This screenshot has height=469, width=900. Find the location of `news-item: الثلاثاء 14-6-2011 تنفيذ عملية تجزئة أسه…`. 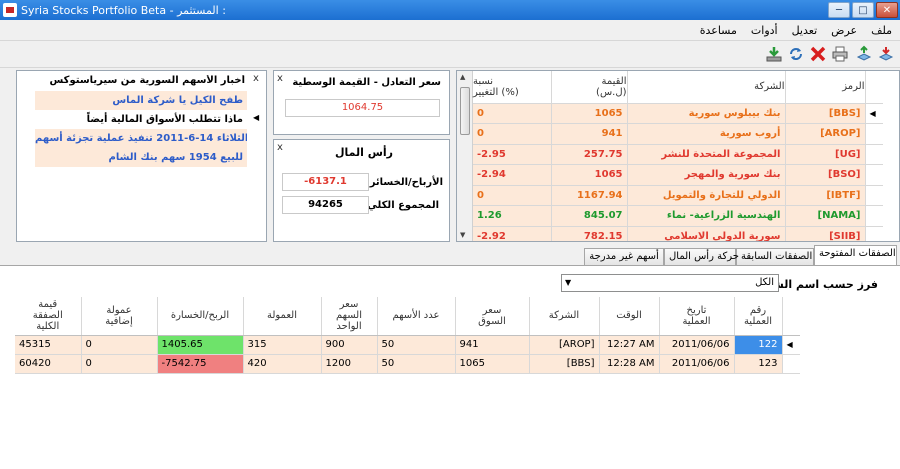

news-item: الثلاثاء 14-6-2011 تنفيذ عملية تجزئة أسه… is located at coordinates (141, 138).